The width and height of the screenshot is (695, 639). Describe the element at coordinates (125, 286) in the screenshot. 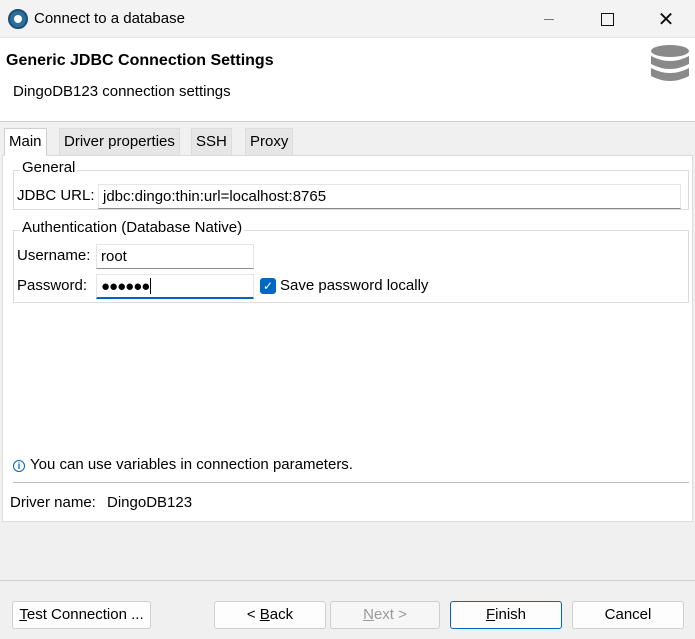

I see `password-value: ●●●●●●` at that location.